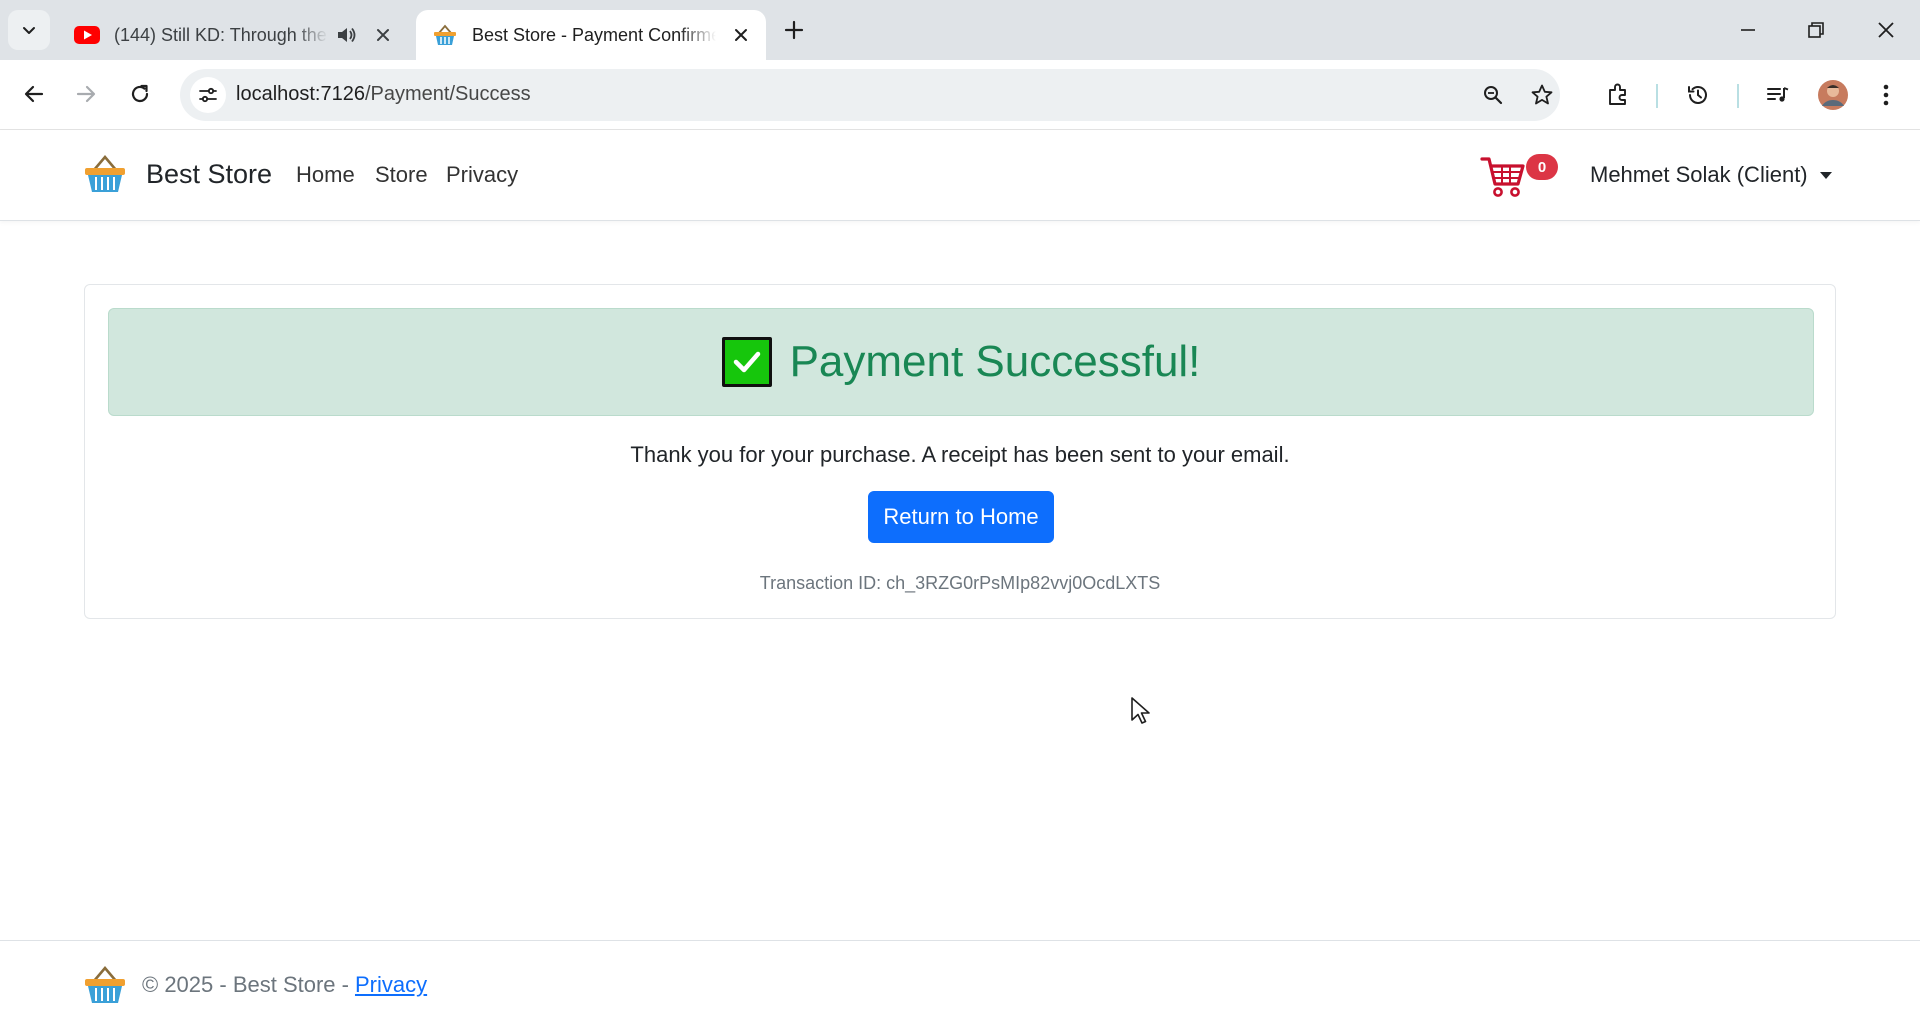  I want to click on arrow-left-icon, so click(34, 94).